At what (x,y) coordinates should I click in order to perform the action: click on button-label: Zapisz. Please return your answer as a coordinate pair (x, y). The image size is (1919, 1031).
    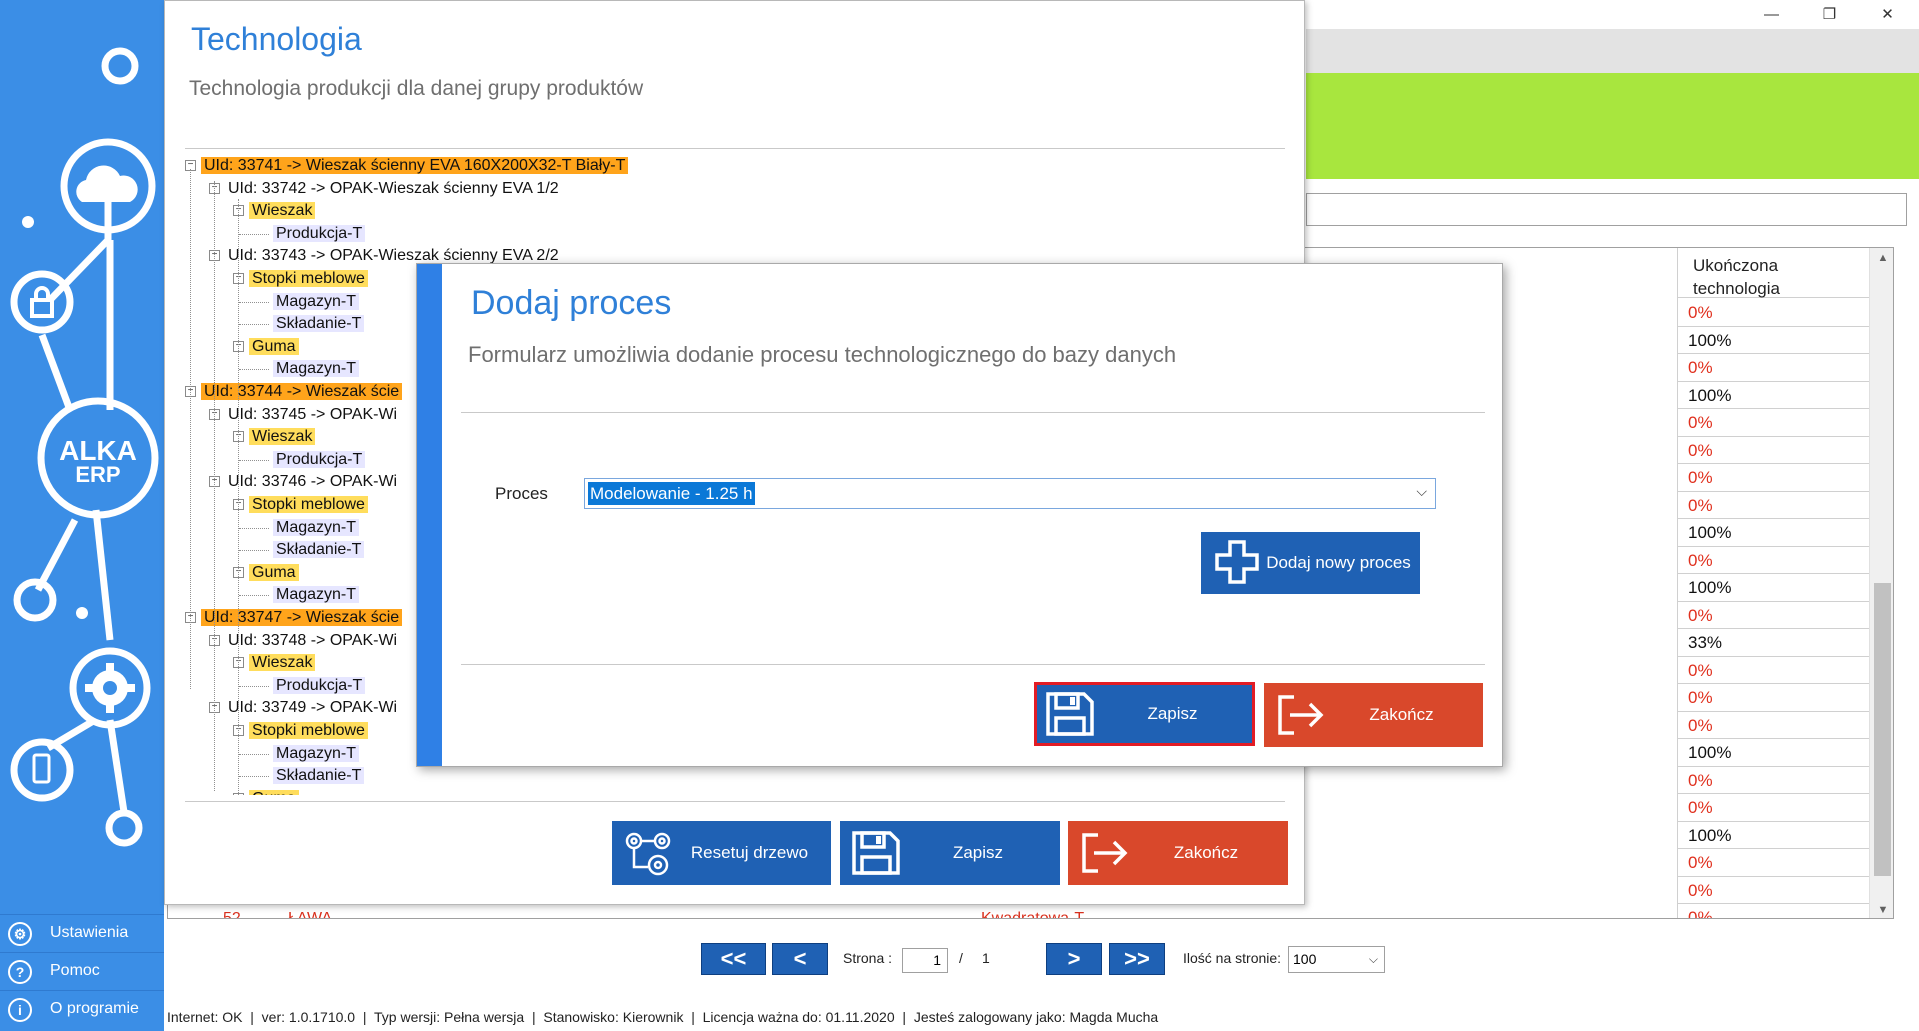
    Looking at the image, I should click on (978, 852).